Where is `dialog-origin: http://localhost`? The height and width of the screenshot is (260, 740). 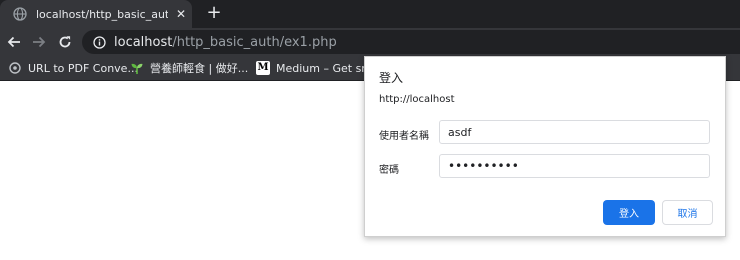 dialog-origin: http://localhost is located at coordinates (417, 99).